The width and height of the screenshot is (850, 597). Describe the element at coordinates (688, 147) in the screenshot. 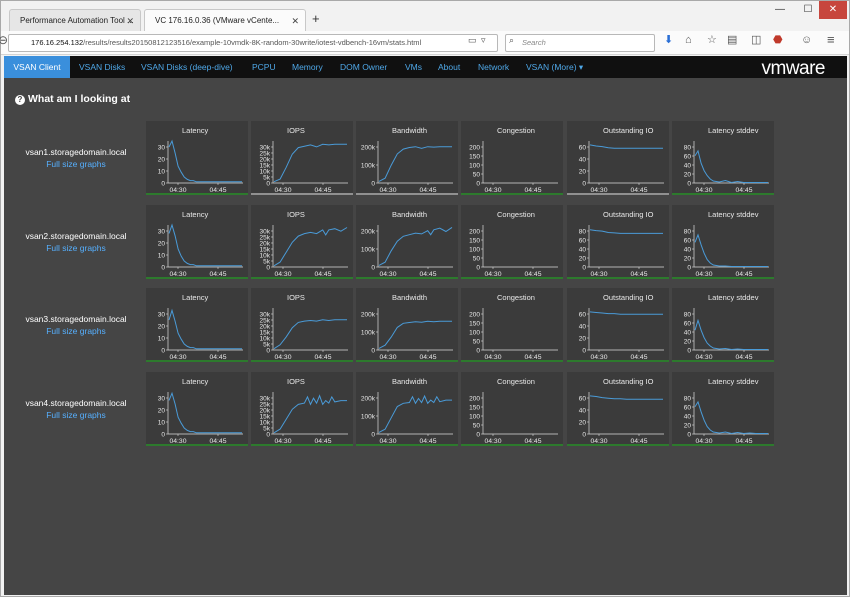

I see `y-tick-label: 80` at that location.